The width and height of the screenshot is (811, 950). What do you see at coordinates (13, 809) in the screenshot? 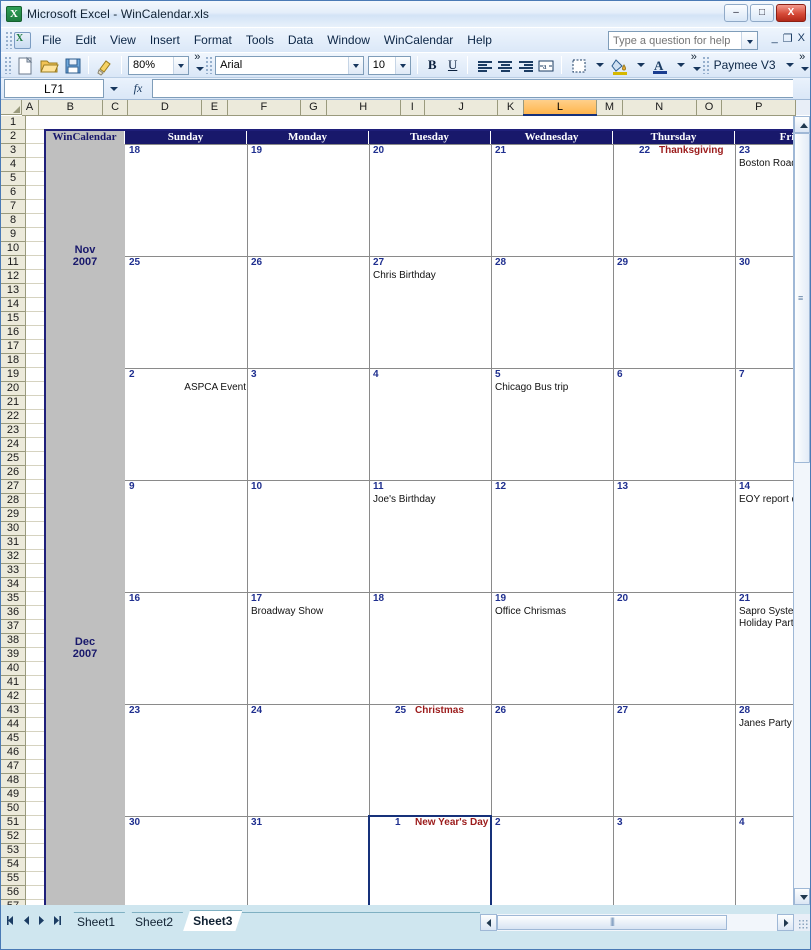
I see `row-header-50: 50` at bounding box center [13, 809].